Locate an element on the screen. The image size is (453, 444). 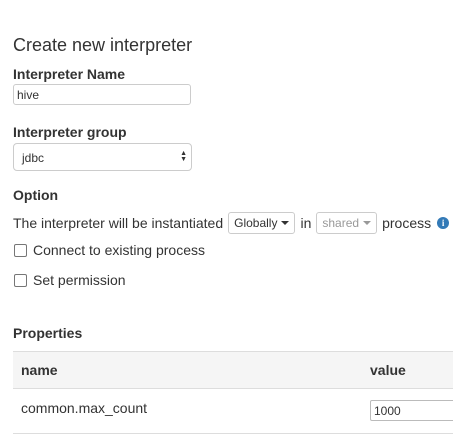
interpreter-group-value: jdbc is located at coordinates (33, 158).